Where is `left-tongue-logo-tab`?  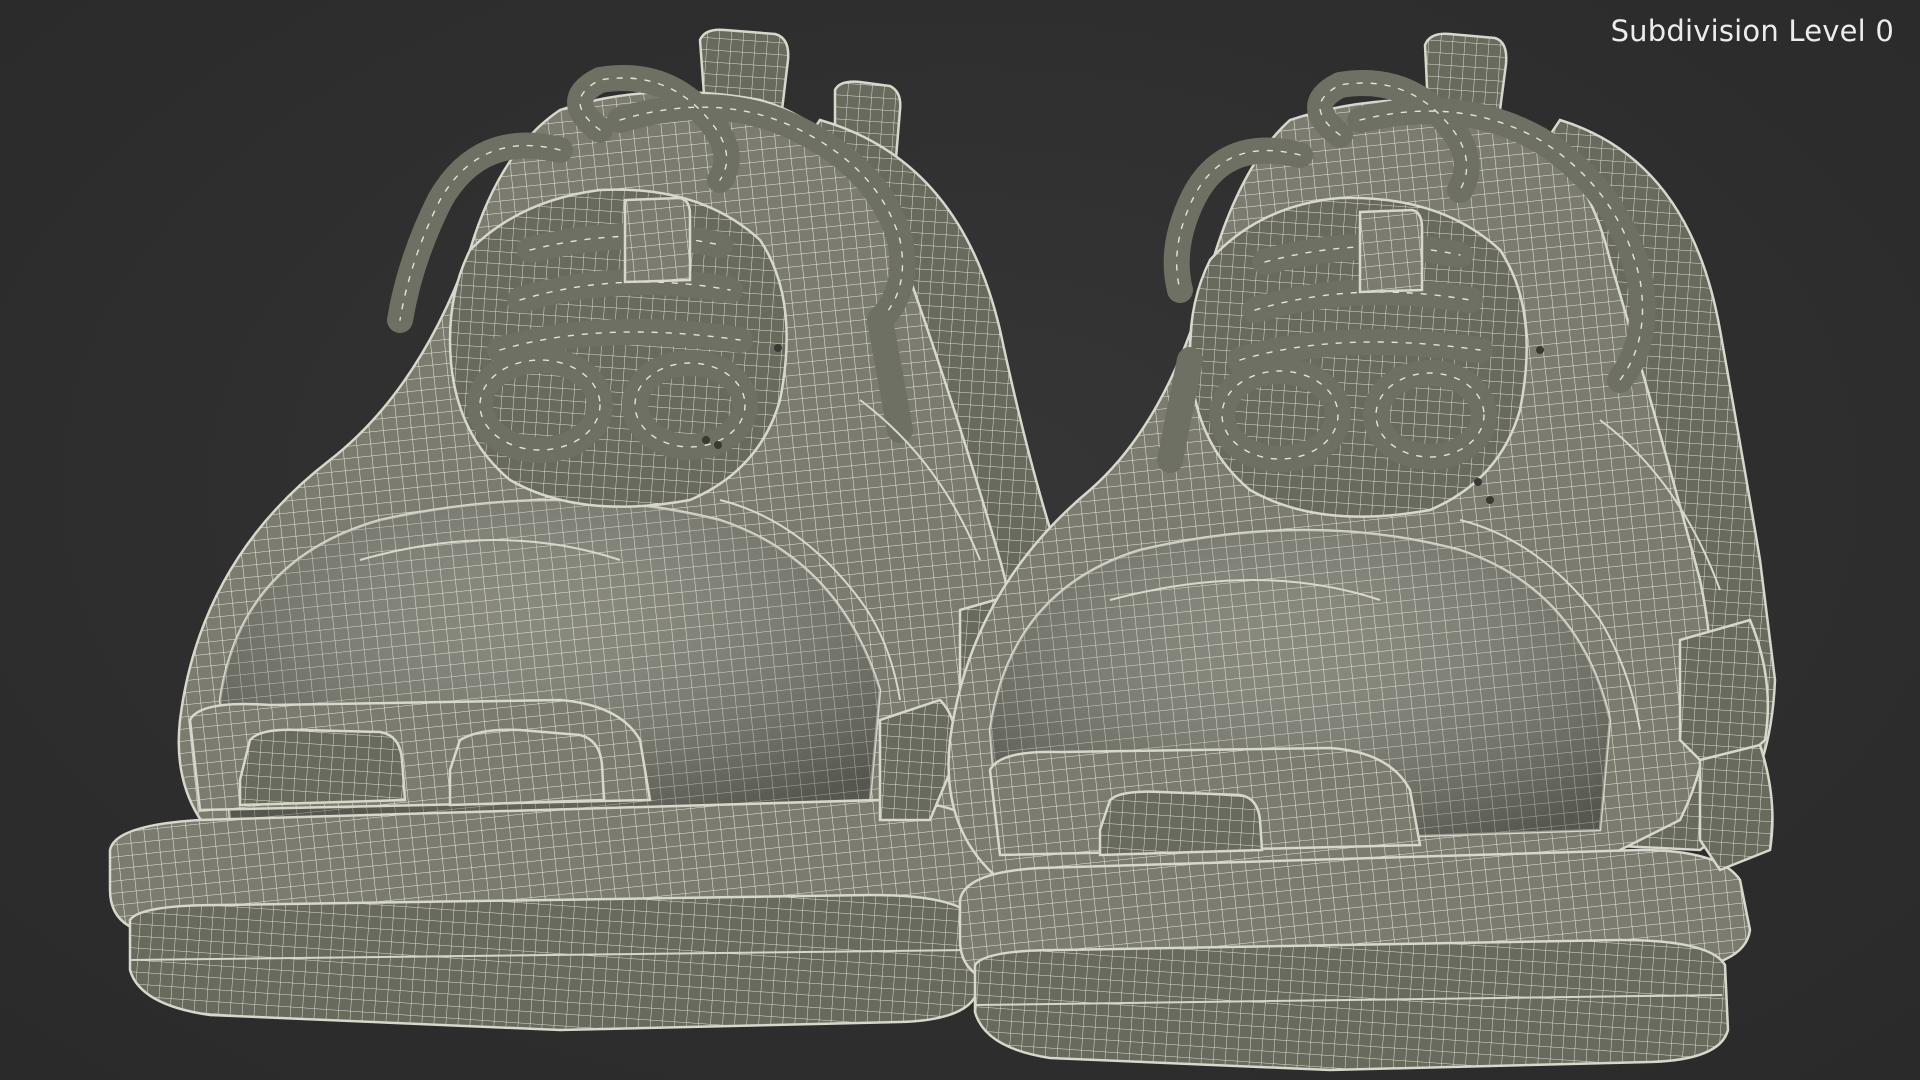 left-tongue-logo-tab is located at coordinates (657, 240).